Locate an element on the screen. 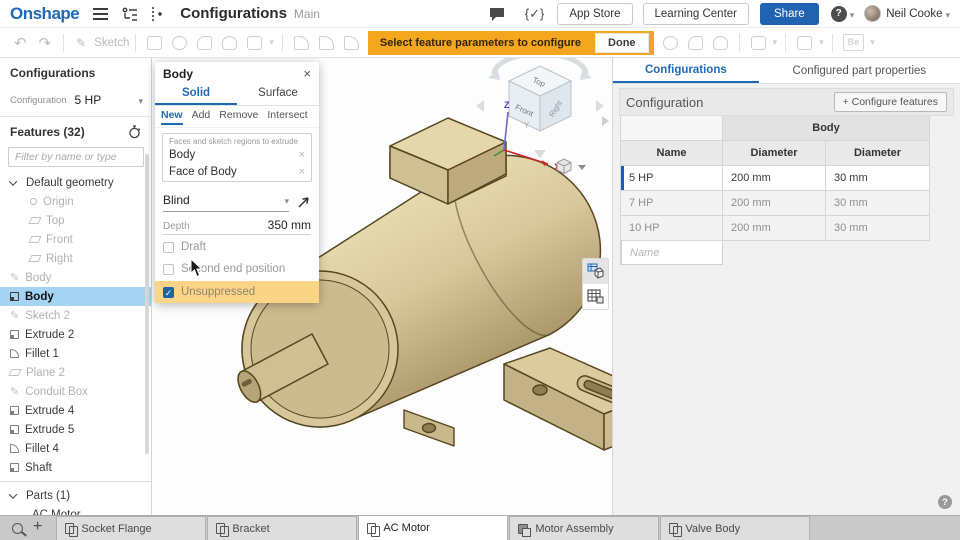 This screenshot has height=540, width=960. op-new: New is located at coordinates (172, 117).